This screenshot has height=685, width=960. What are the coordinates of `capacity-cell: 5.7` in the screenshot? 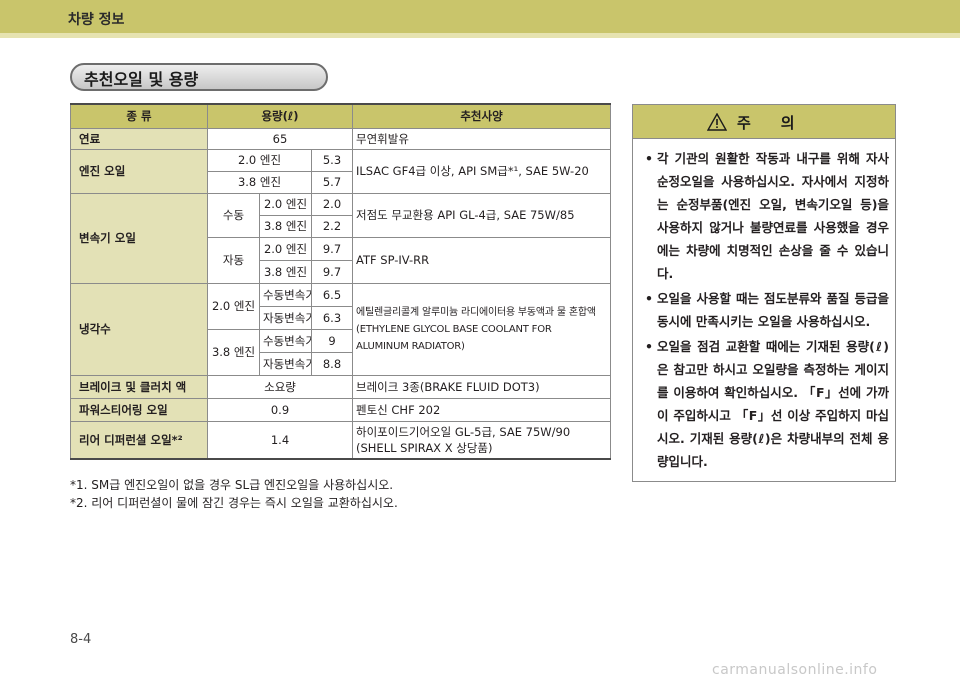 It's located at (332, 182).